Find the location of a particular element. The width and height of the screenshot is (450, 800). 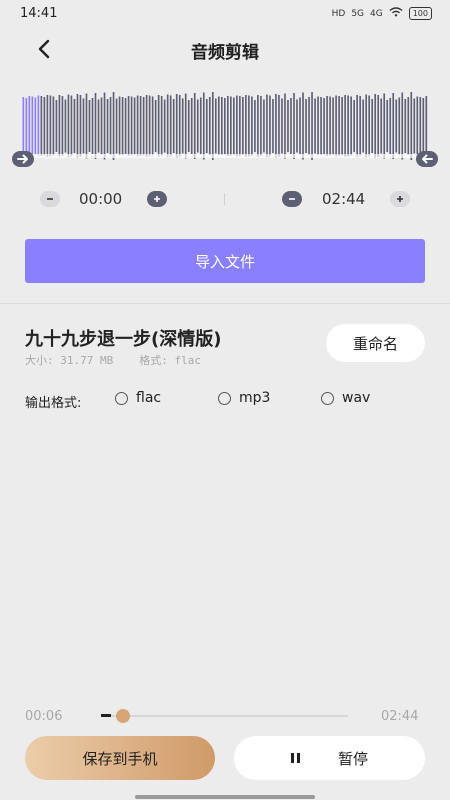

file-meta: 大小: 31.77 MB 格式: flac is located at coordinates (113, 360).